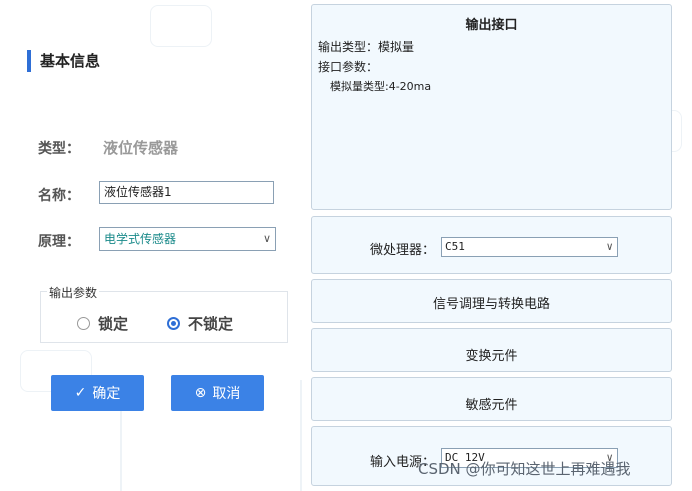 Image resolution: width=692 pixels, height=491 pixels. I want to click on signal-circuit-panel: 信号调理与转换电路, so click(491, 301).